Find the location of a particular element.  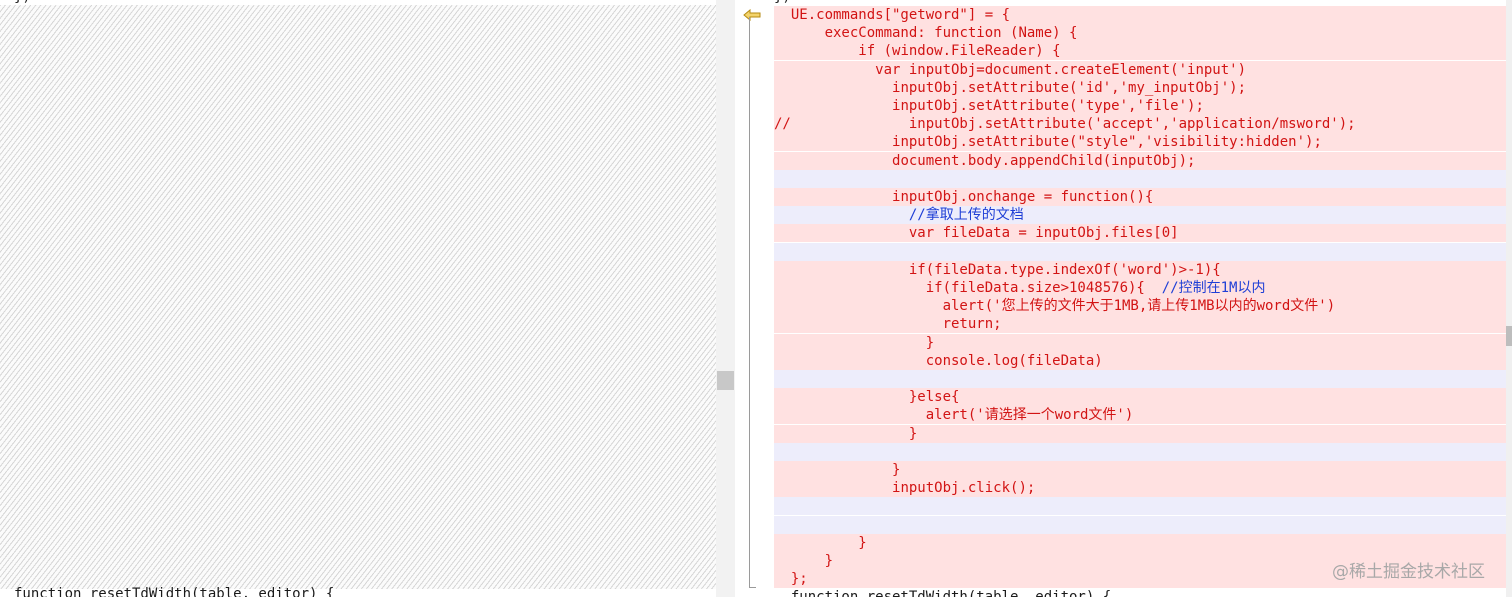

code-text: function resetTdWidth(table, editor) { is located at coordinates (951, 593).